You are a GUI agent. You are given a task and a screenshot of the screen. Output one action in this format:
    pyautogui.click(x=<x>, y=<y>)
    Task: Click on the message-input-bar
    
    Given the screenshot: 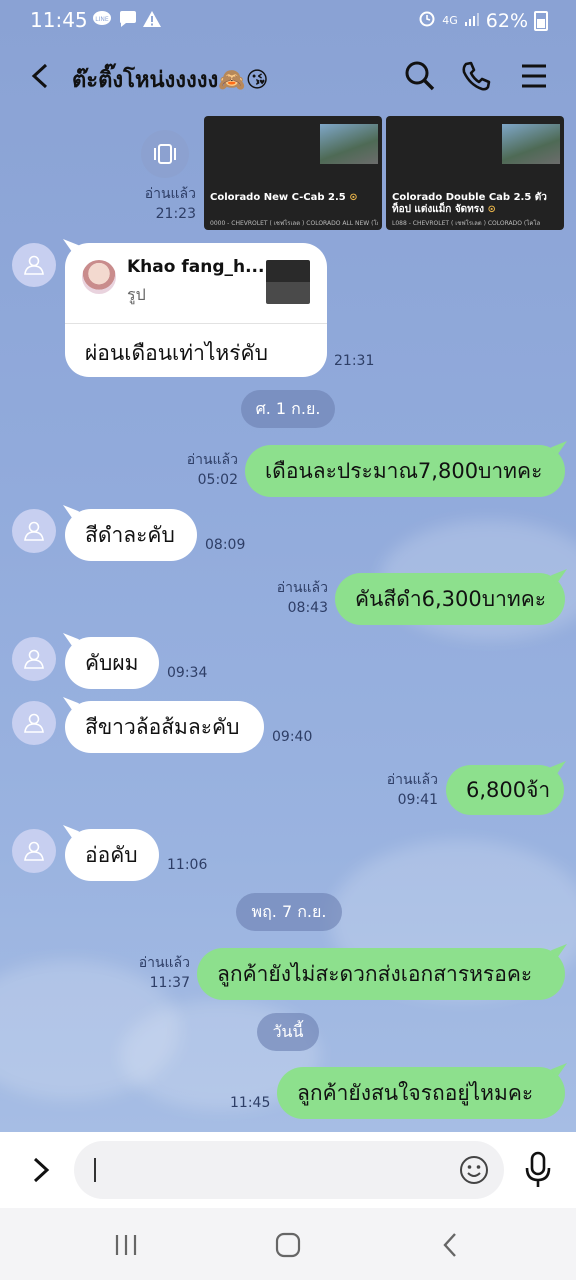 What is the action you would take?
    pyautogui.click(x=288, y=1170)
    